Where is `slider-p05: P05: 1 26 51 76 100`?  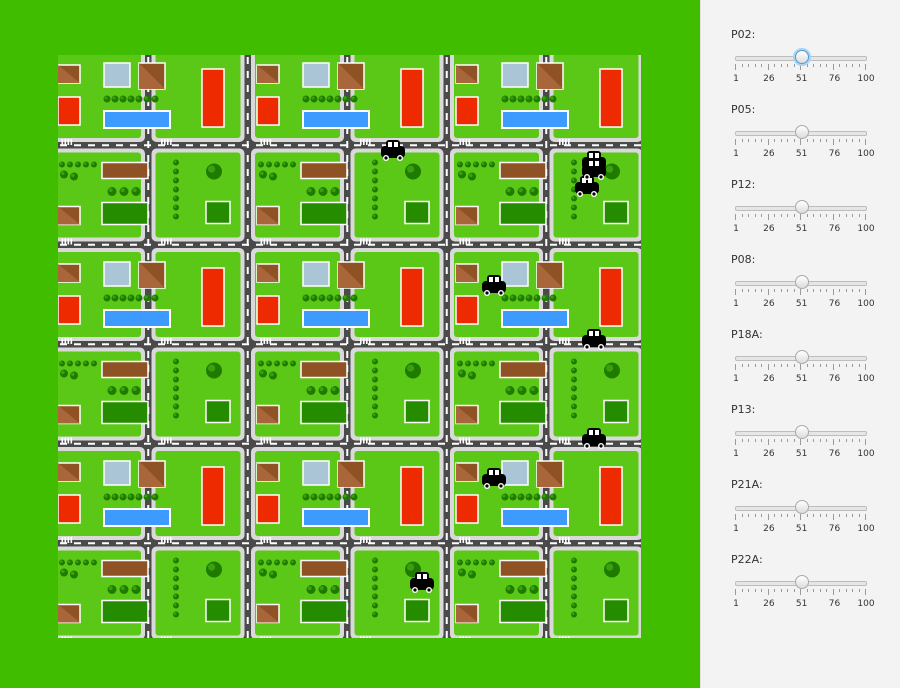 slider-p05: P05: 1 26 51 76 100 is located at coordinates (803, 136).